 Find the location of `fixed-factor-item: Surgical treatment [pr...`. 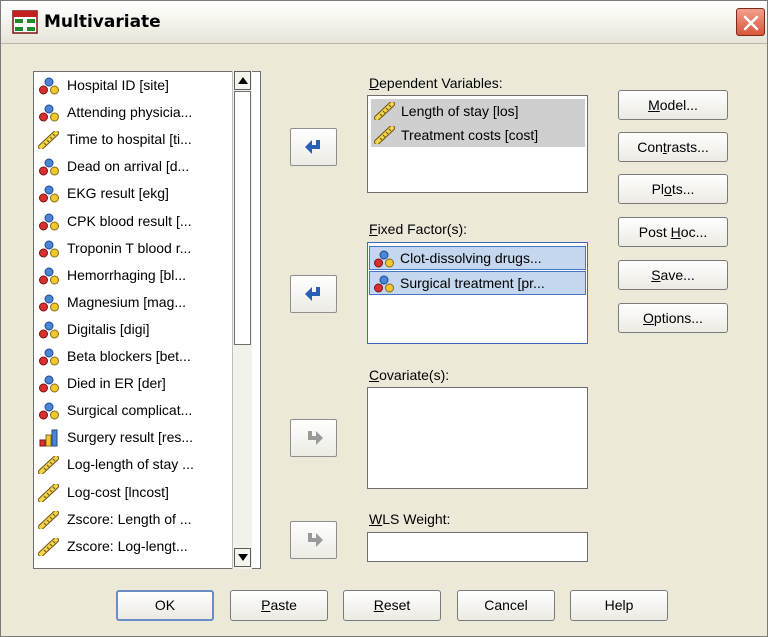

fixed-factor-item: Surgical treatment [pr... is located at coordinates (477, 283).